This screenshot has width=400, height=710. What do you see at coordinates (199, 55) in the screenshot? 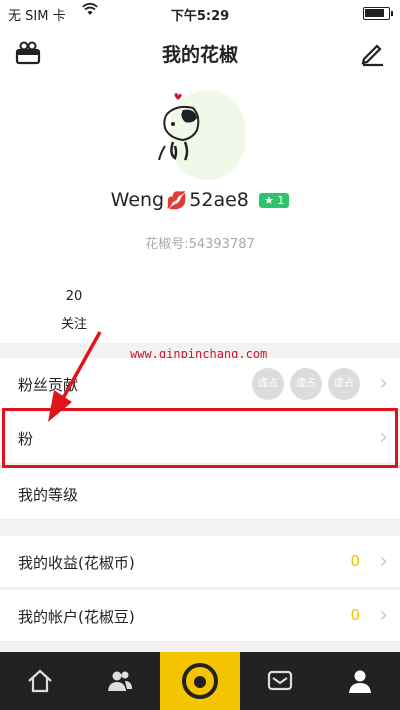
I see `page-title: 我的花椒` at bounding box center [199, 55].